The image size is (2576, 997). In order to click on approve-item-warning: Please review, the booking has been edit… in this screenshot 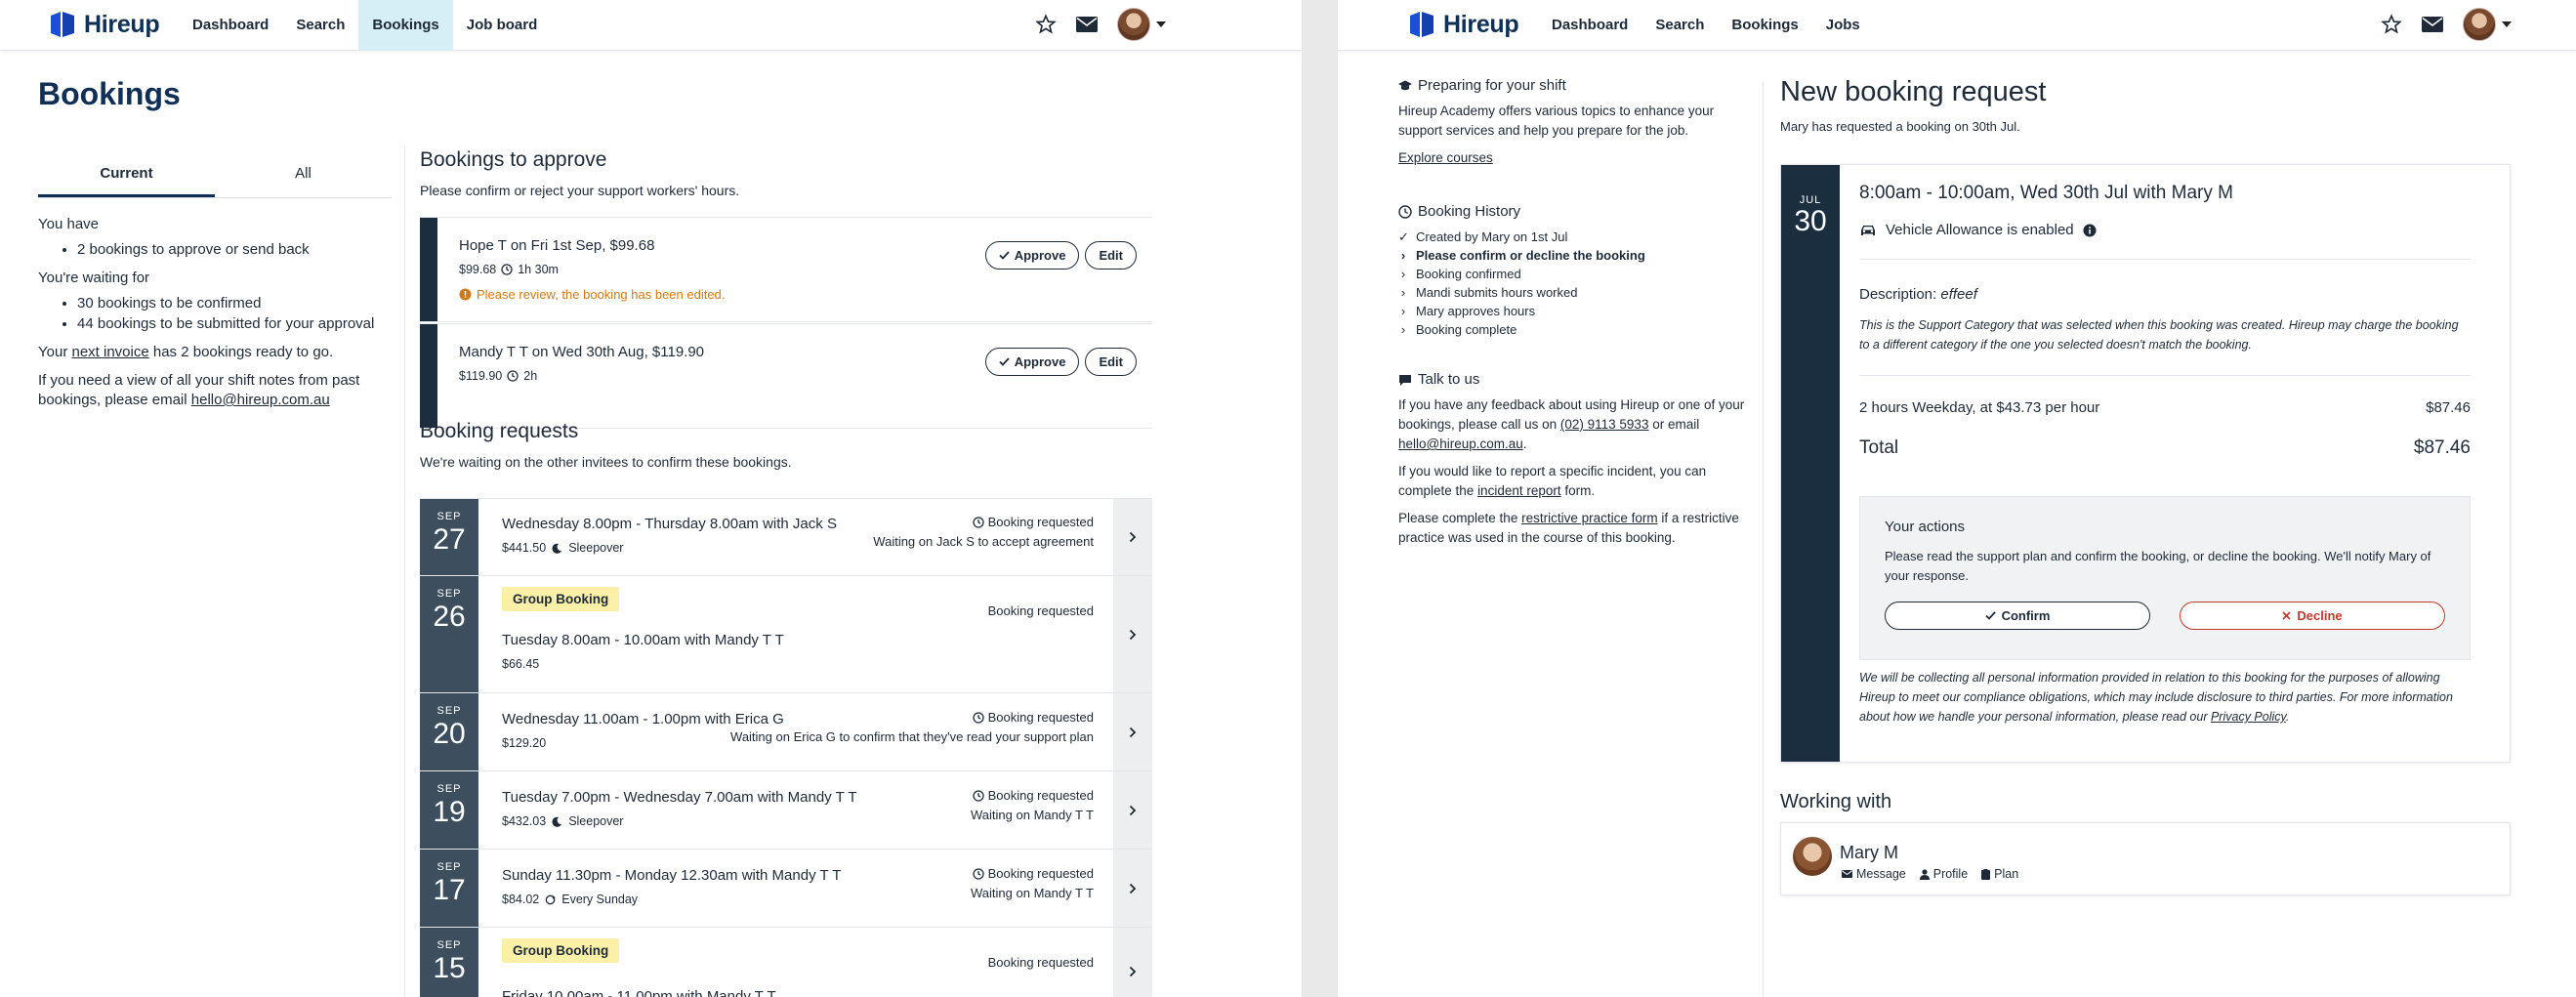, I will do `click(592, 294)`.